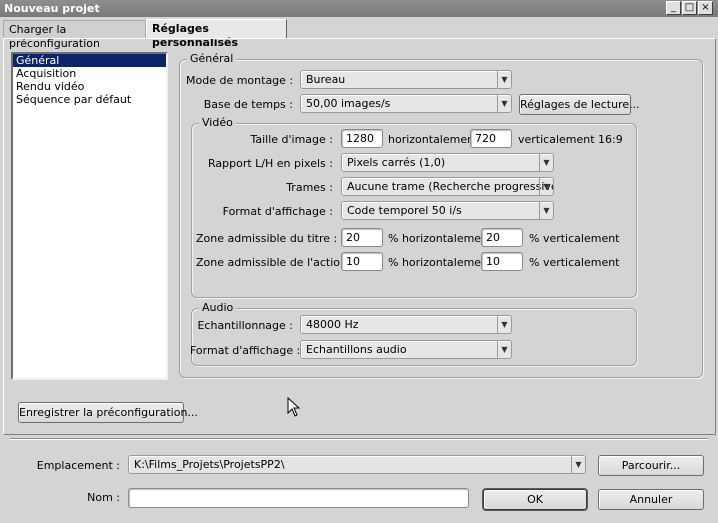 The height and width of the screenshot is (523, 718). I want to click on action-safe-label: Zone admissible de l'action :, so click(275, 262).